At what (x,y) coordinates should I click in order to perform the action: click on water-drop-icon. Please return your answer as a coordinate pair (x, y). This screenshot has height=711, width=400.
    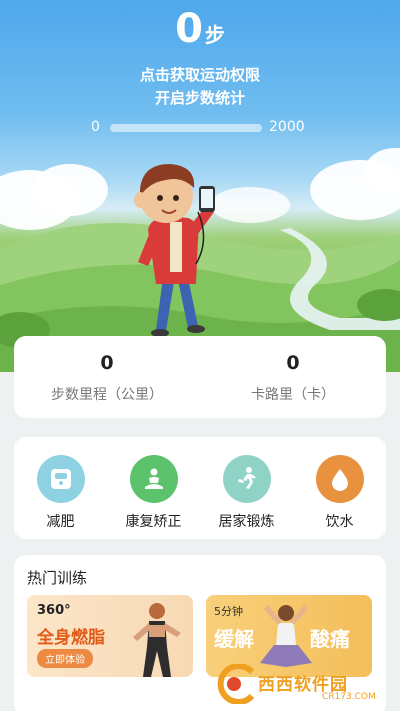
    Looking at the image, I should click on (339, 479).